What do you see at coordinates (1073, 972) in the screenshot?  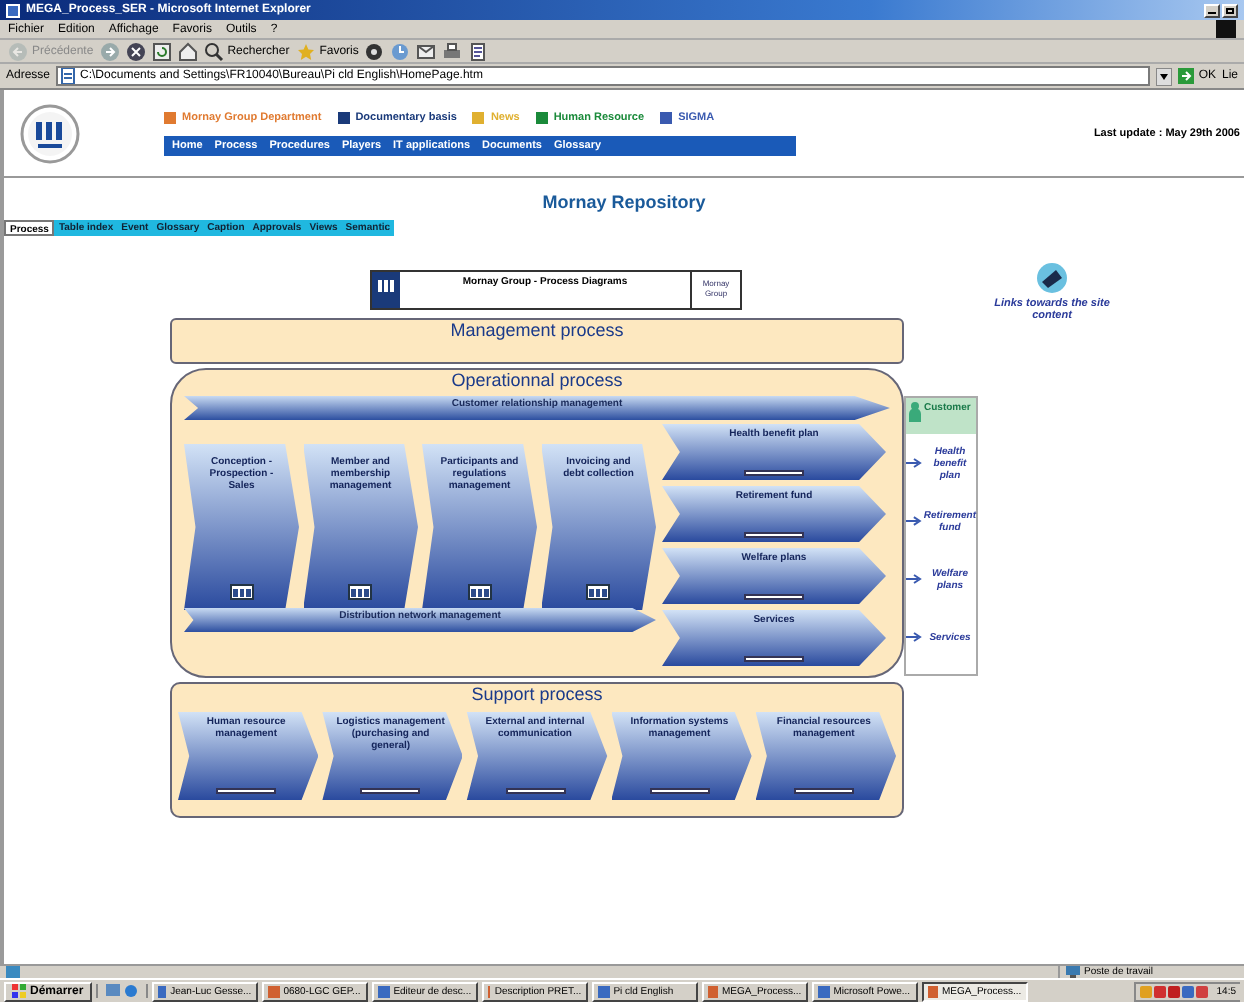 I see `computer-icon` at bounding box center [1073, 972].